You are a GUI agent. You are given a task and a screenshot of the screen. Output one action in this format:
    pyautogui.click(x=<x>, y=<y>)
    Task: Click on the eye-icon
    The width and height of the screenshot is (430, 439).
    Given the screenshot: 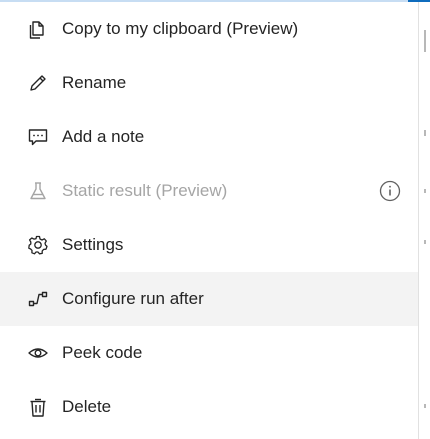 What is the action you would take?
    pyautogui.click(x=38, y=353)
    